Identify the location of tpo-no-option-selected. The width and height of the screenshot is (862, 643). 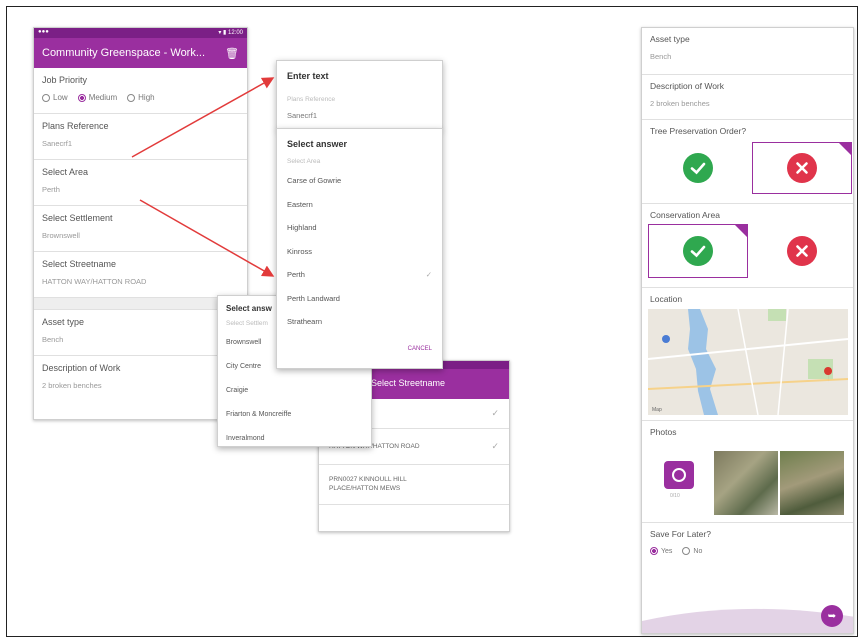
(802, 168).